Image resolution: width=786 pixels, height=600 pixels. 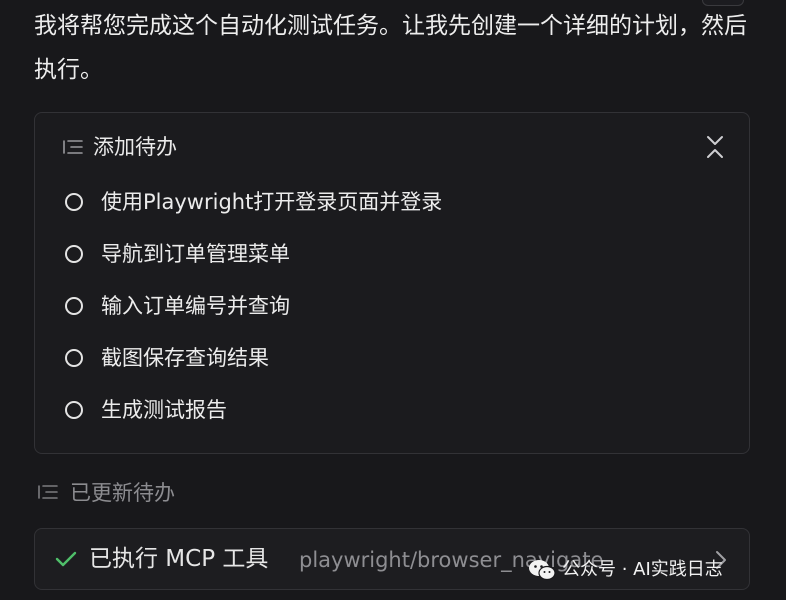 I want to click on todo-item: 截图保存查询结果, so click(x=392, y=361).